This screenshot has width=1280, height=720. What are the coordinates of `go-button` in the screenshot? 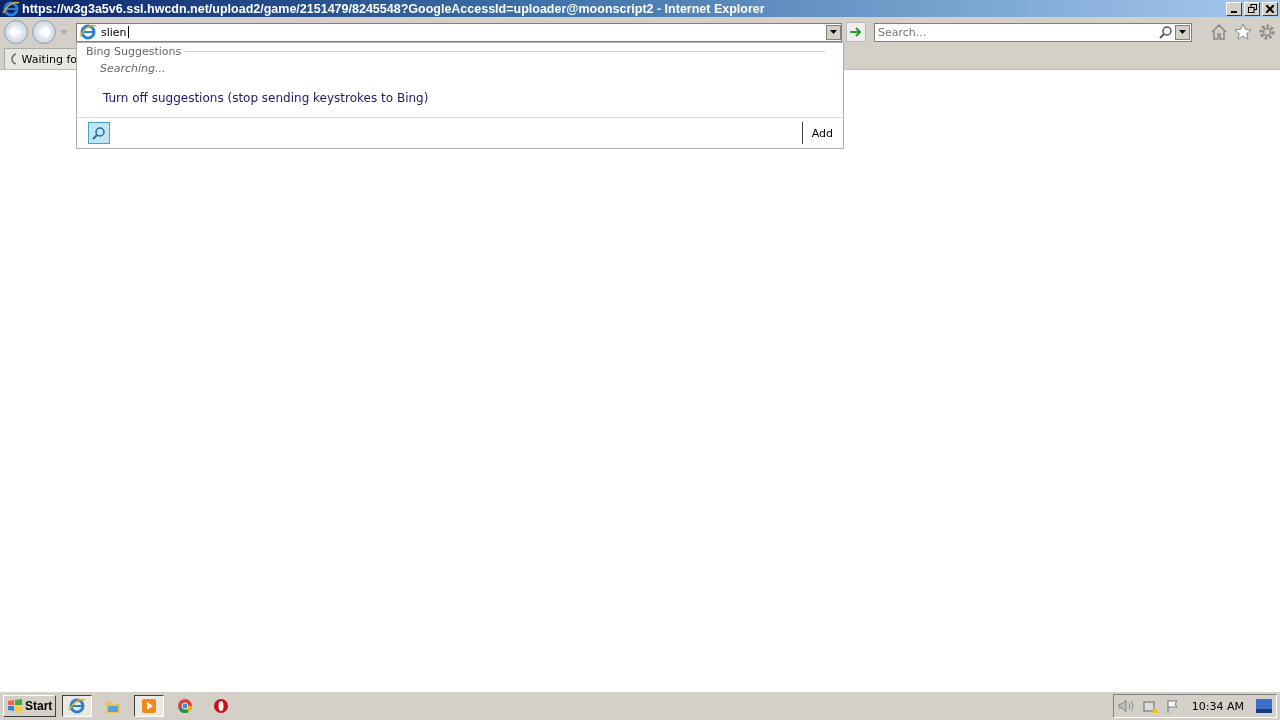 It's located at (856, 32).